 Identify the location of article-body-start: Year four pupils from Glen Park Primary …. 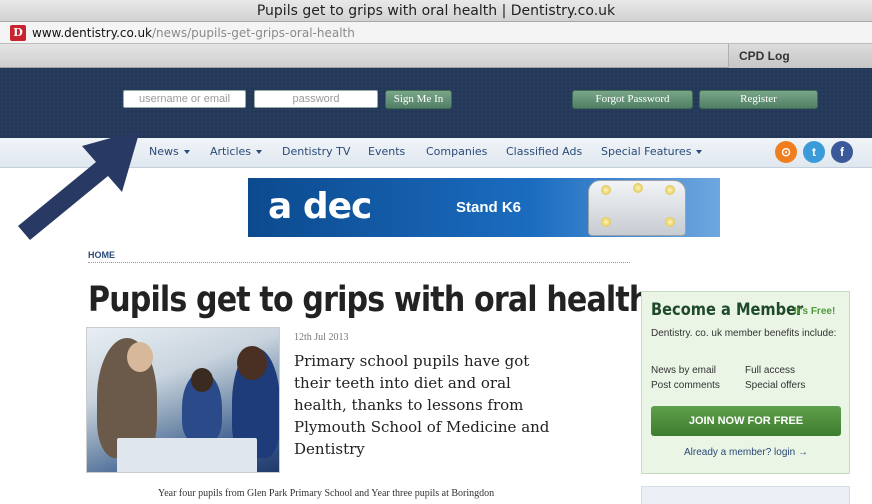
(326, 493).